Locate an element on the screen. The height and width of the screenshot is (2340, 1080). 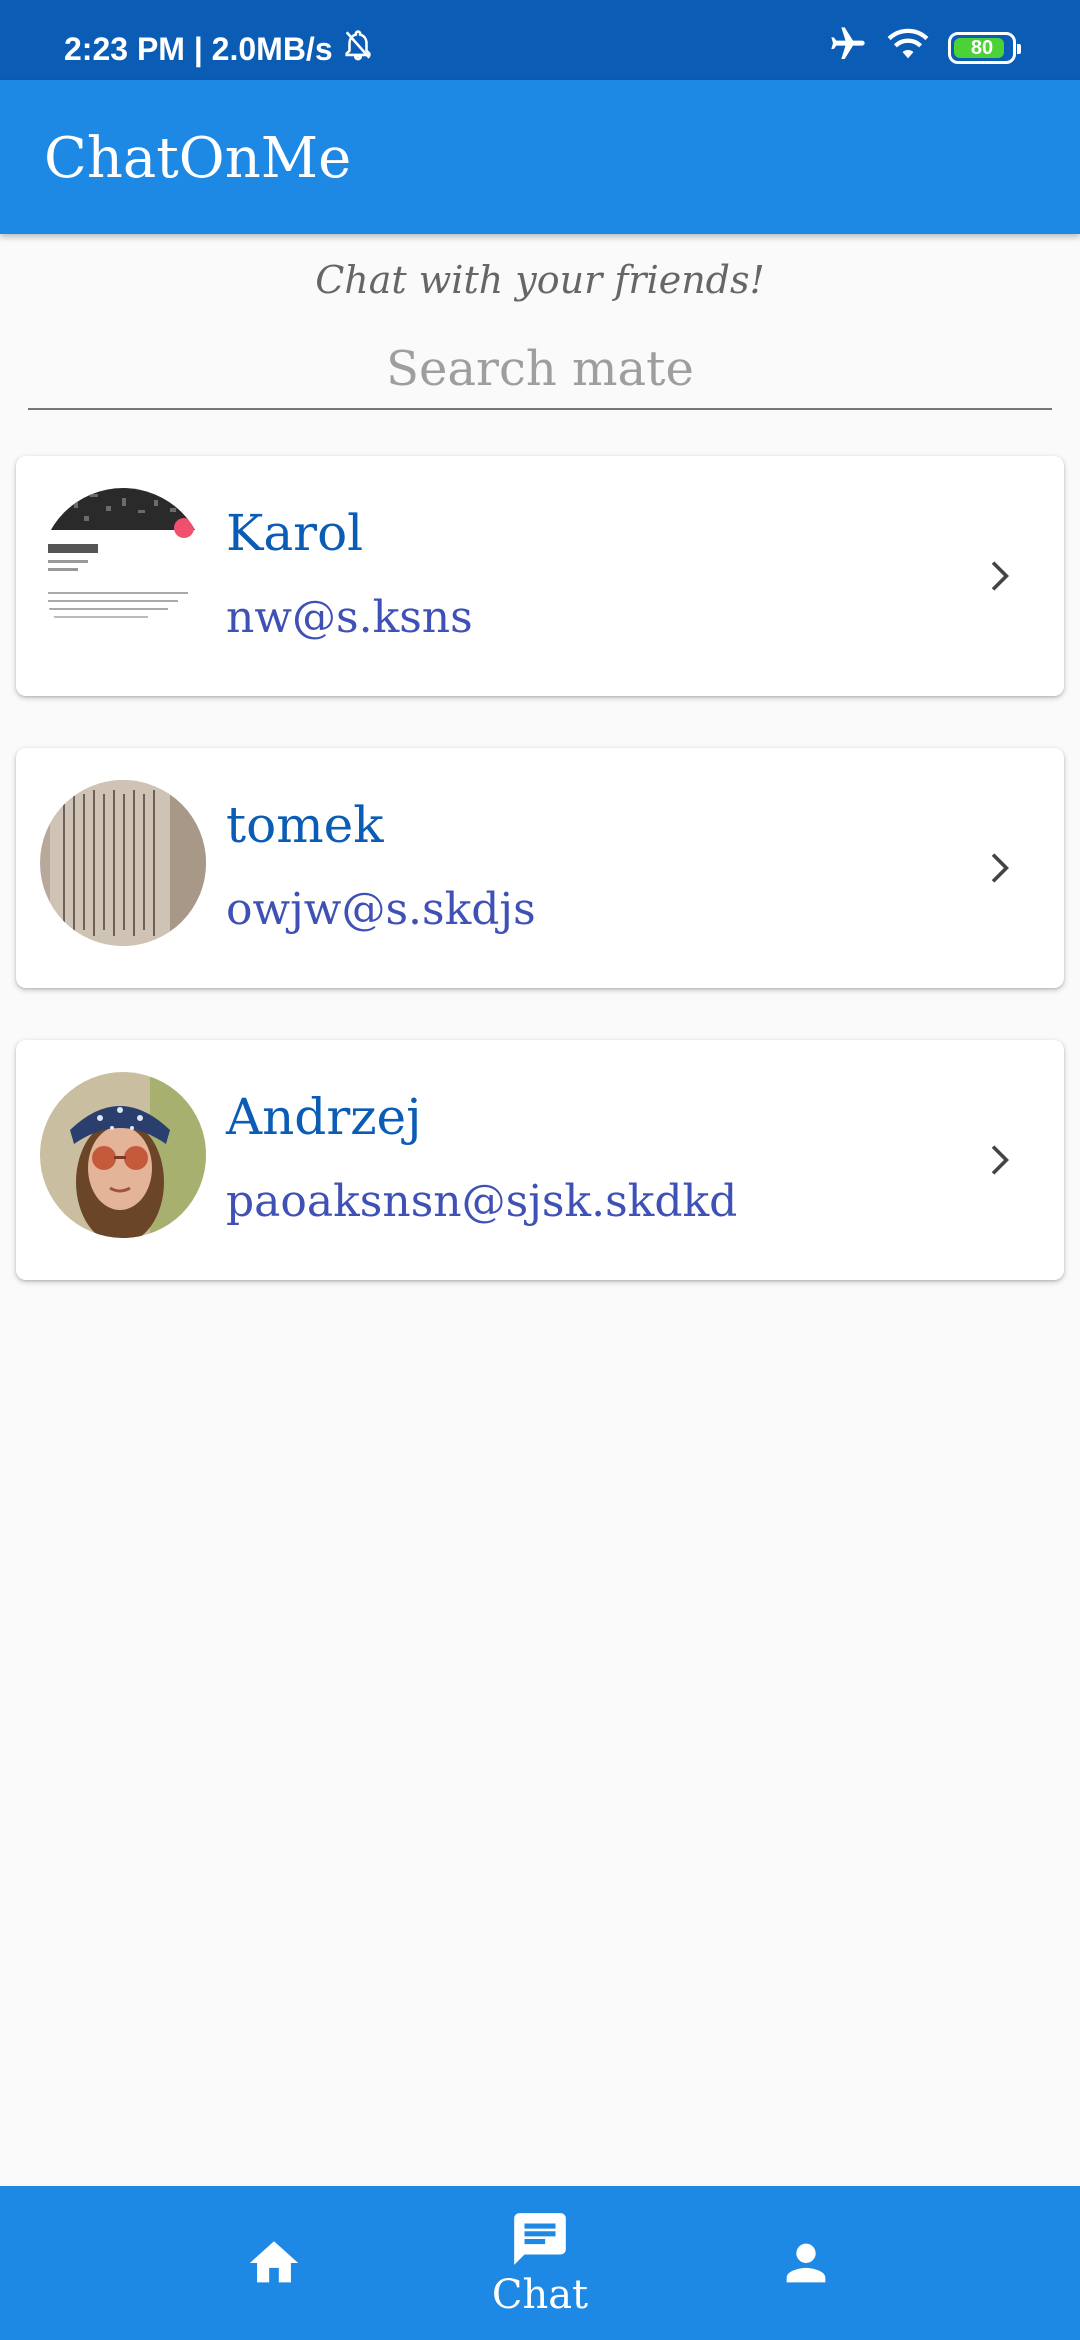
chat-icon is located at coordinates (540, 2239).